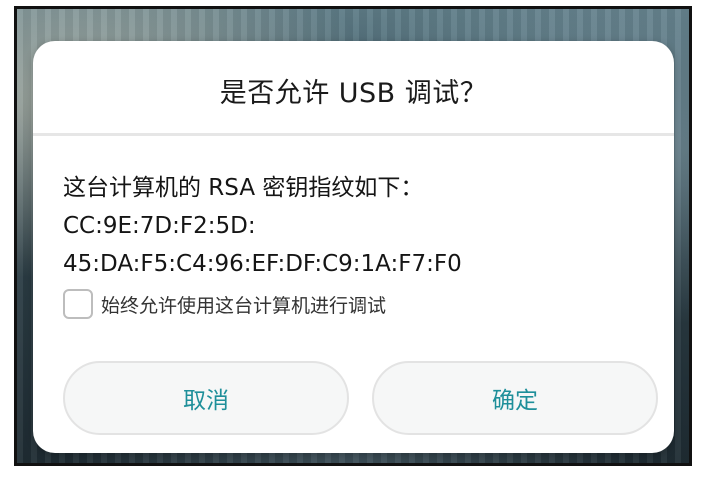 The image size is (712, 494). What do you see at coordinates (353, 93) in the screenshot?
I see `dialog-title: 是否允许 USB 调试？` at bounding box center [353, 93].